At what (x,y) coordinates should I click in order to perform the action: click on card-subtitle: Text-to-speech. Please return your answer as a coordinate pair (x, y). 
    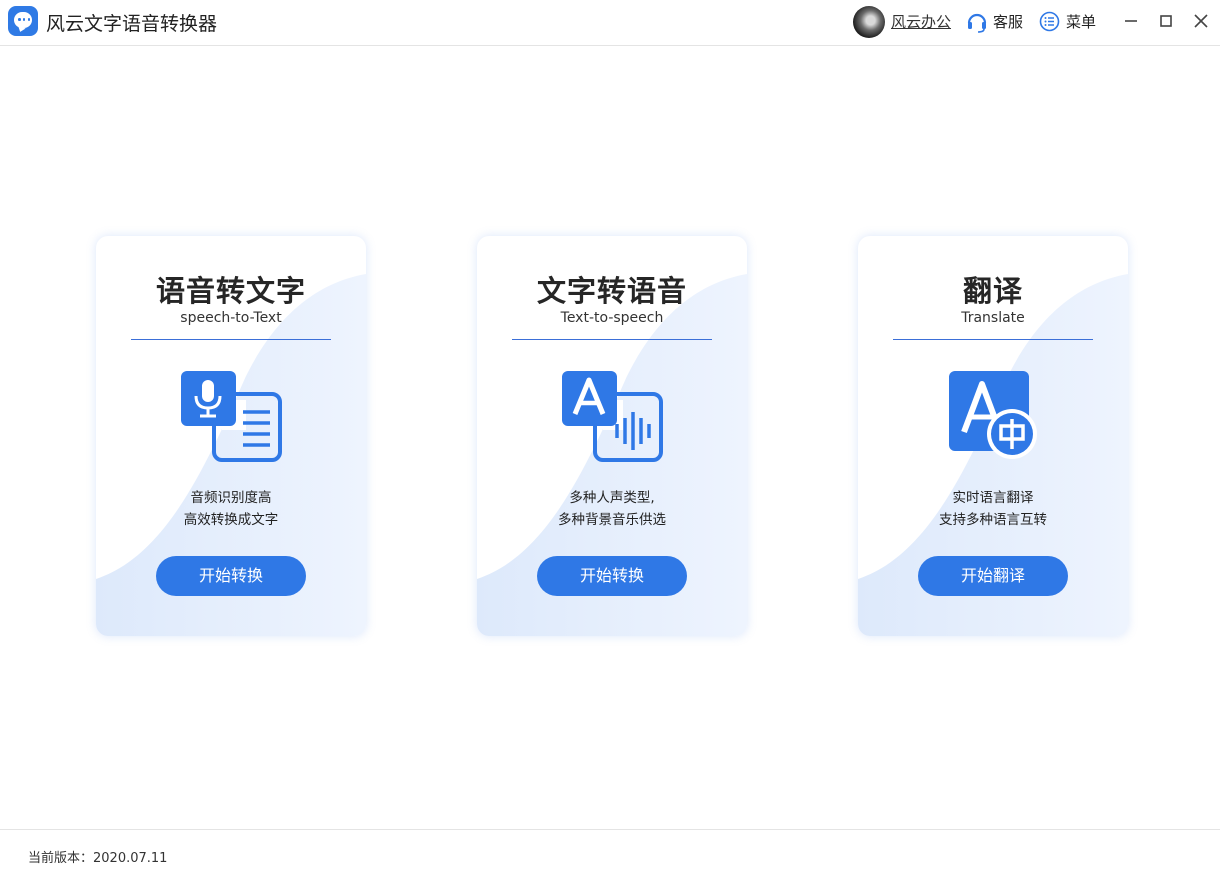
    Looking at the image, I should click on (612, 318).